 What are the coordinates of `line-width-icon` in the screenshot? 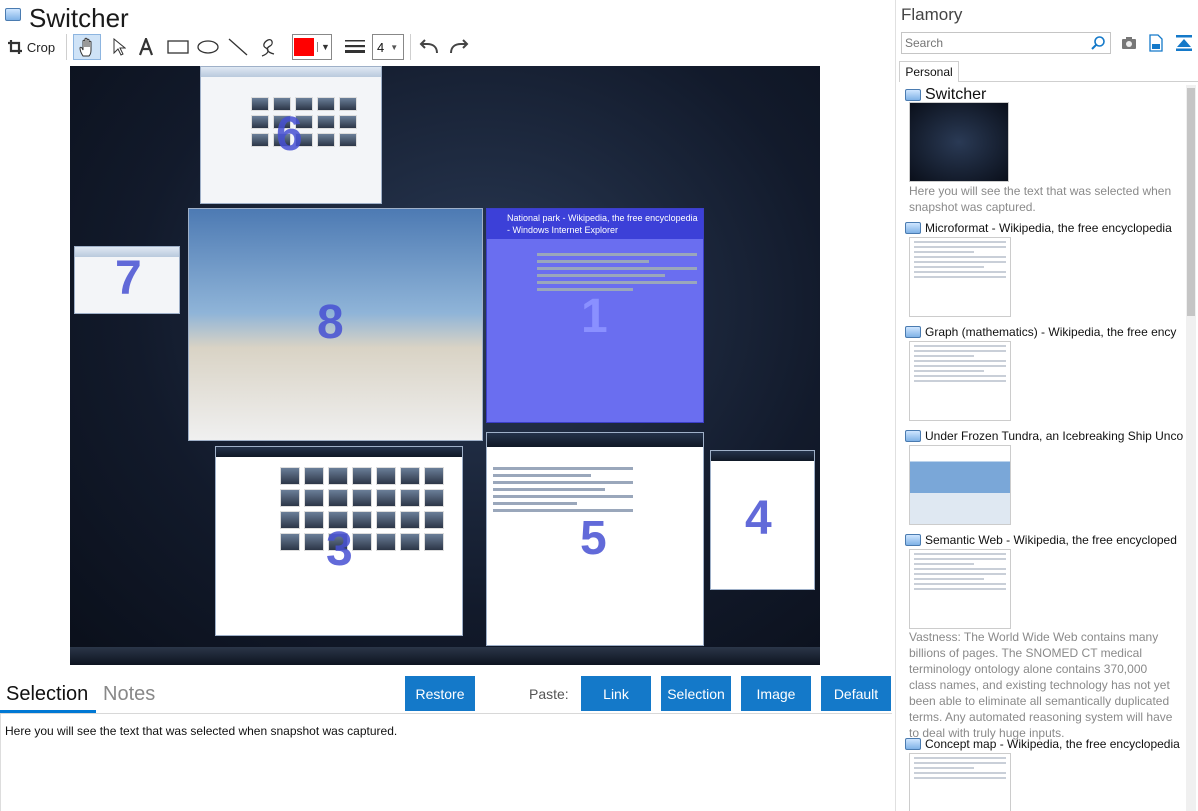 It's located at (355, 46).